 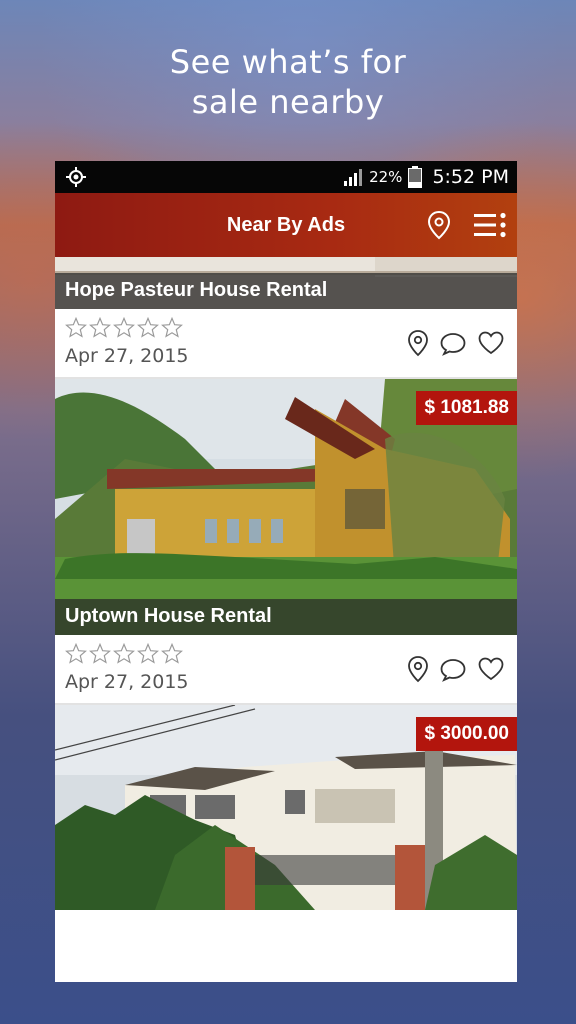 What do you see at coordinates (415, 177) in the screenshot?
I see `battery-icon` at bounding box center [415, 177].